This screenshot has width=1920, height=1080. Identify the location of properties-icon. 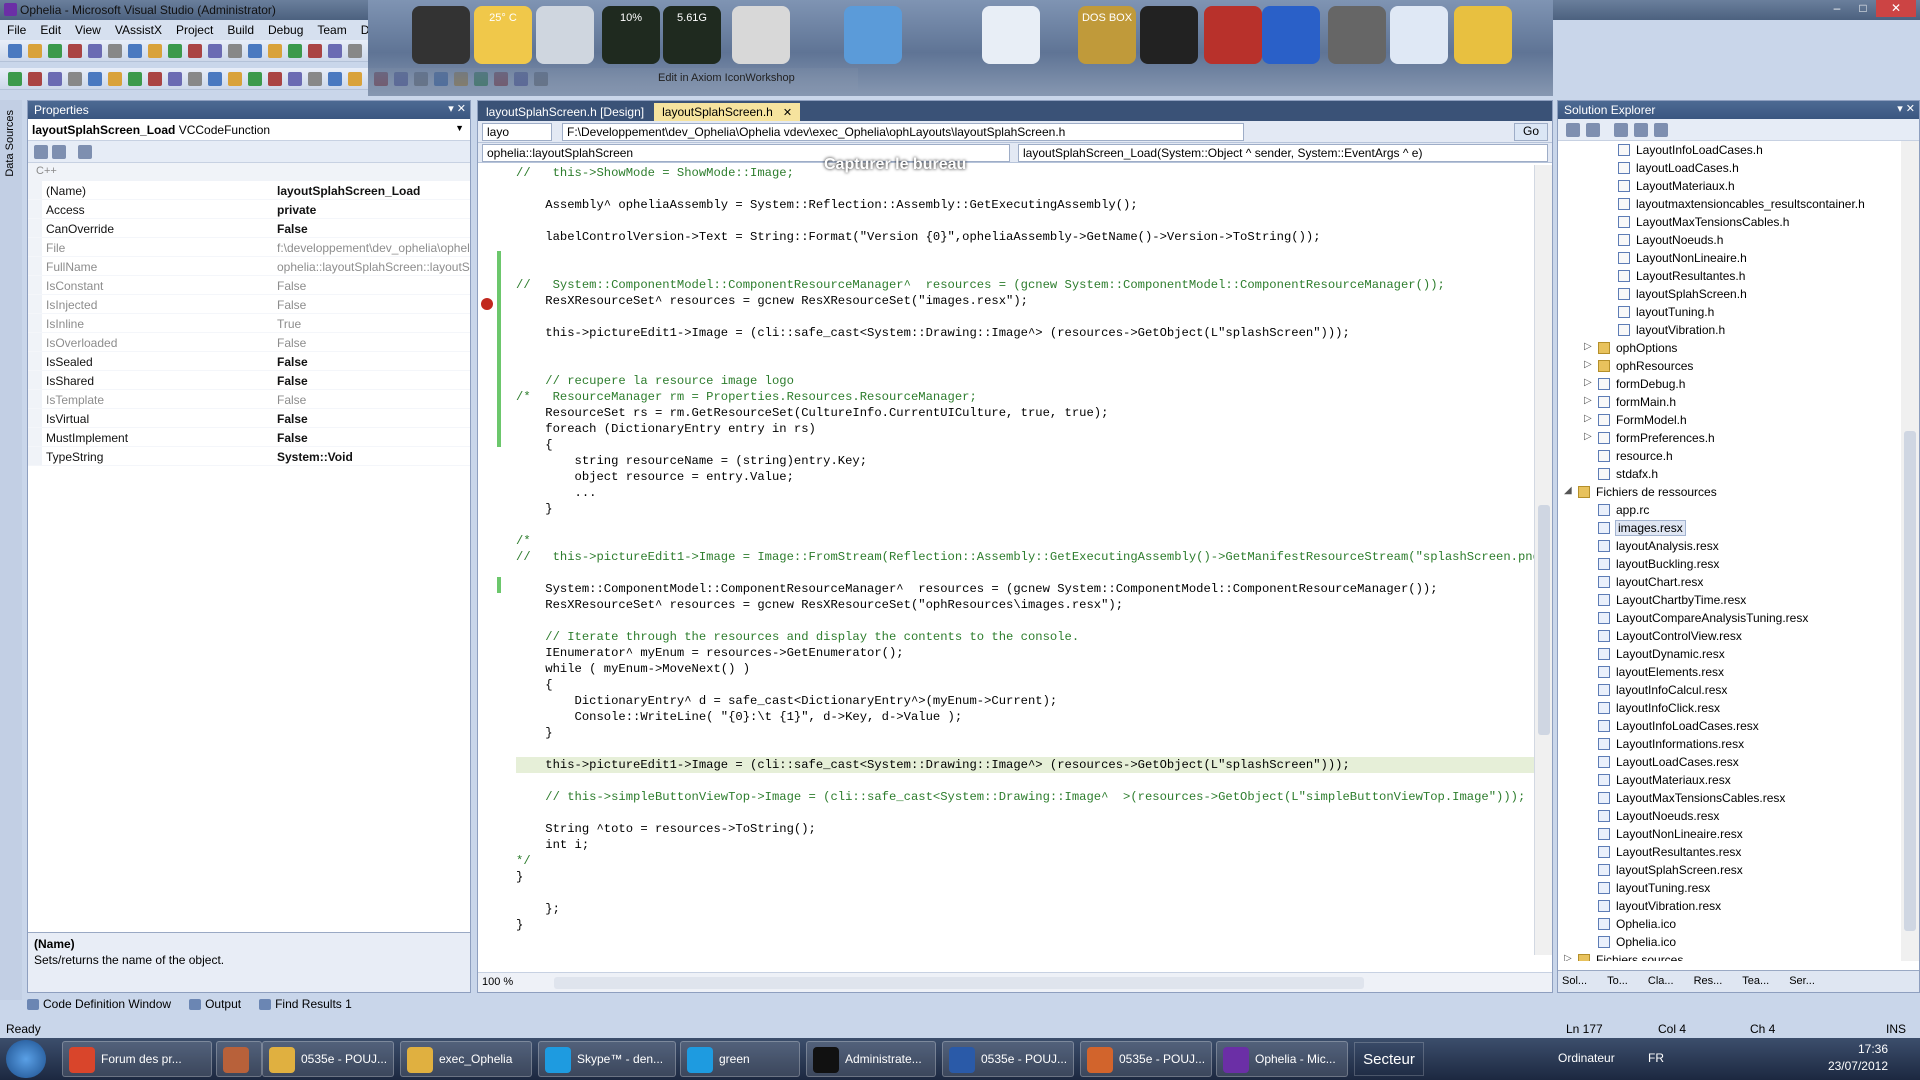
(1573, 130).